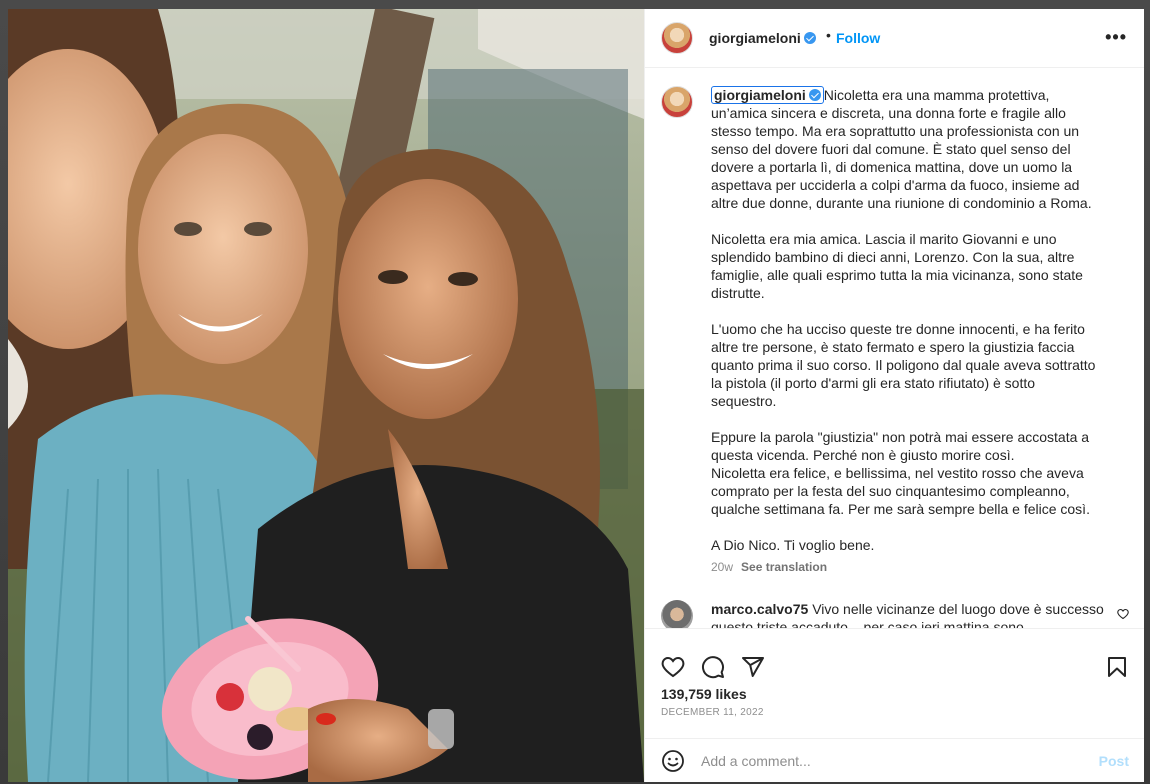  Describe the element at coordinates (1117, 667) in the screenshot. I see `bookmark-icon` at that location.